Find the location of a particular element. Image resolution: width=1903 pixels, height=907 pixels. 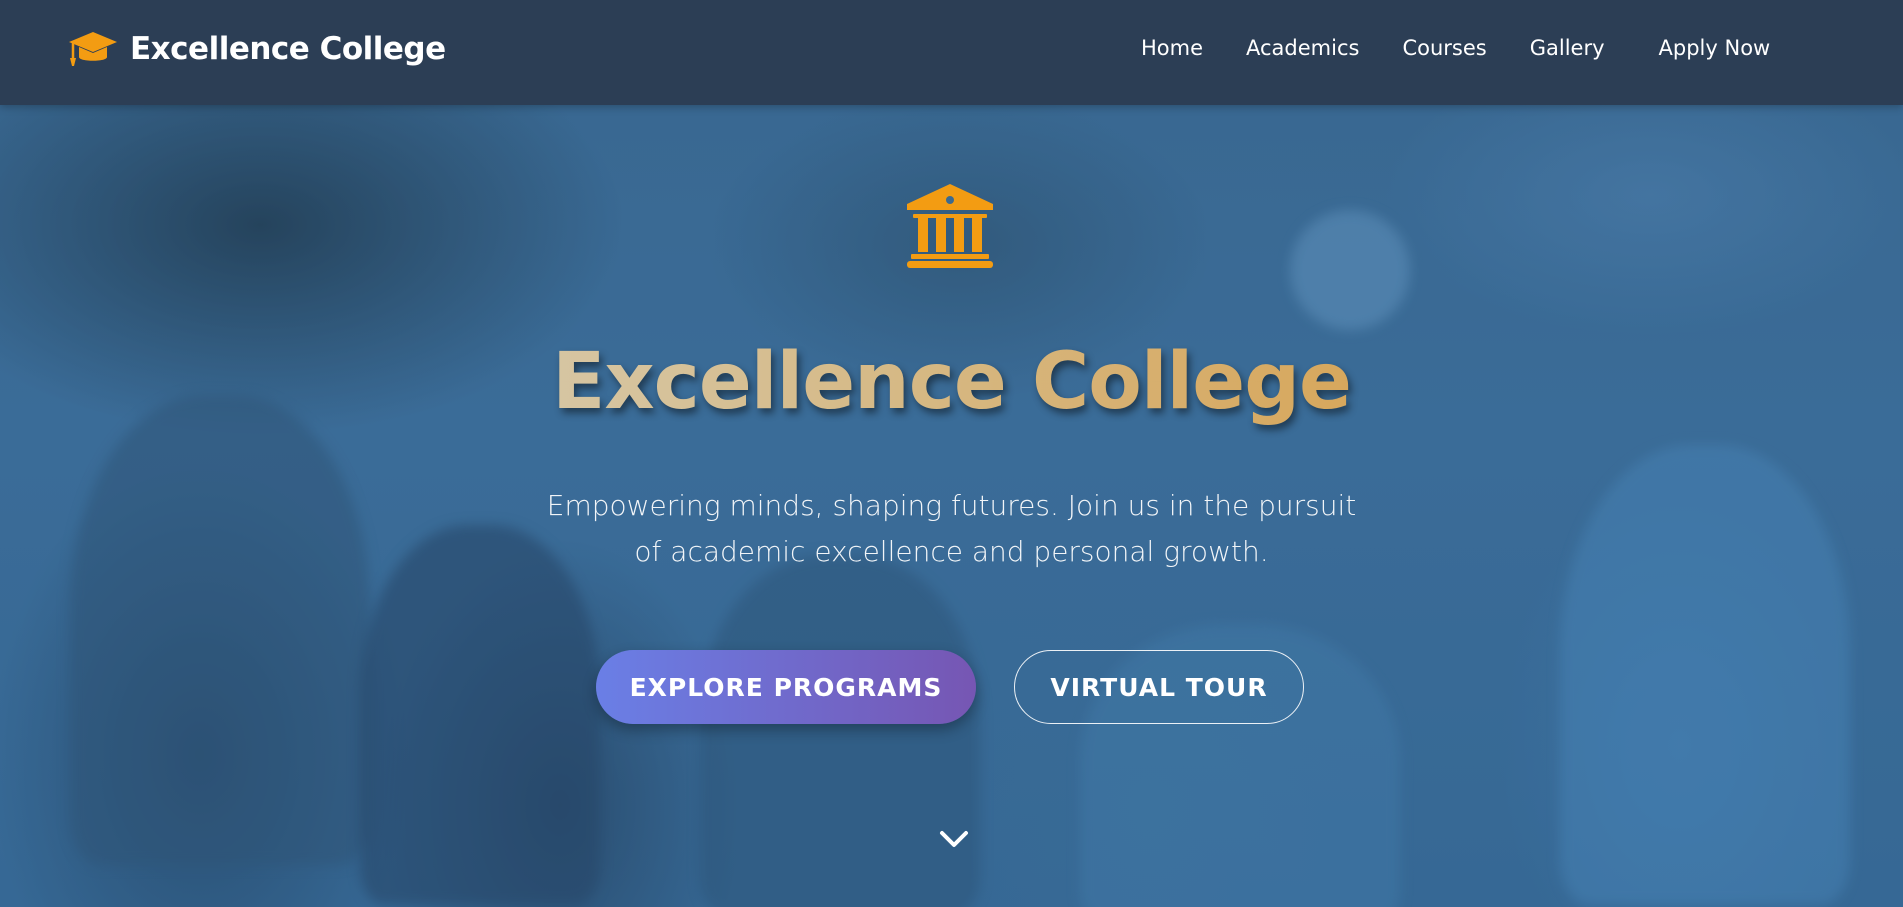

nav-home: Home is located at coordinates (1172, 48).